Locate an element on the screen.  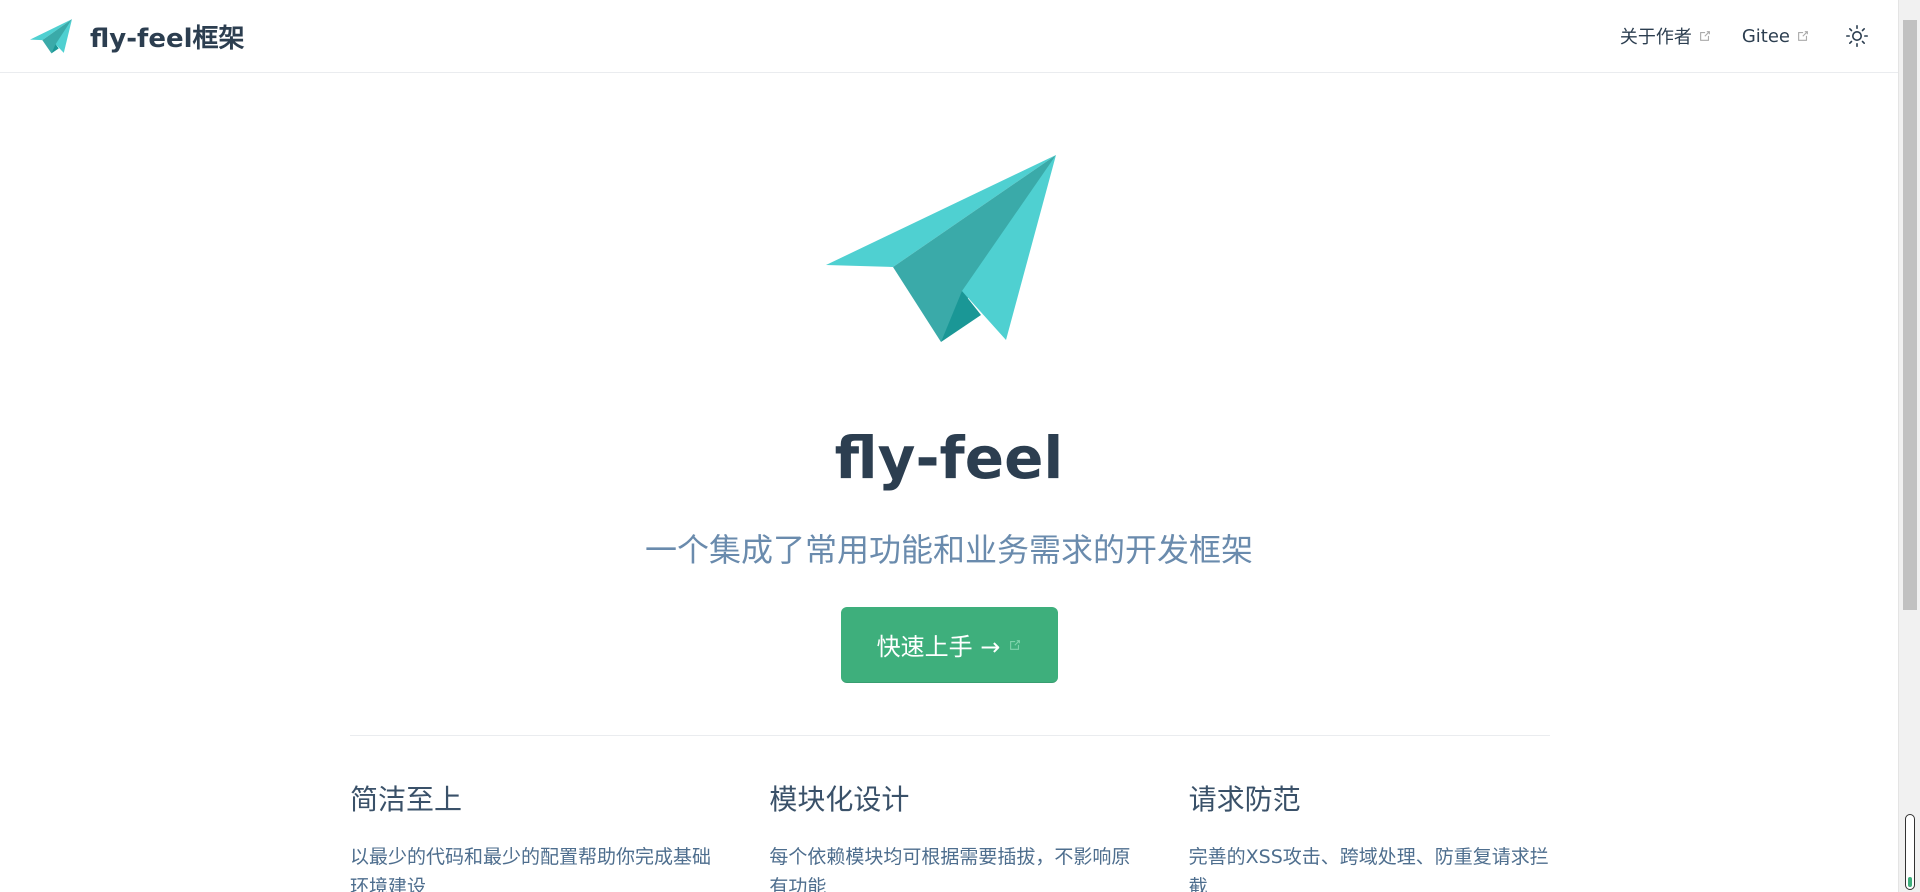
paper-plane-logo-icon is located at coordinates (51, 36).